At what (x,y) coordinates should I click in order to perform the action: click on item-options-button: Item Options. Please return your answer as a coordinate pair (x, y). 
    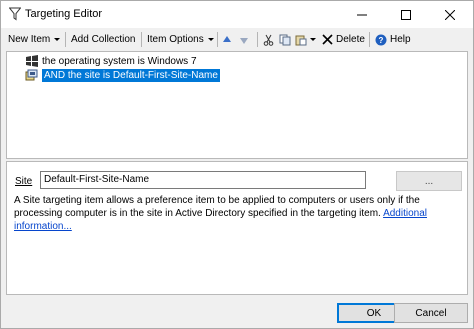
    Looking at the image, I should click on (180, 39).